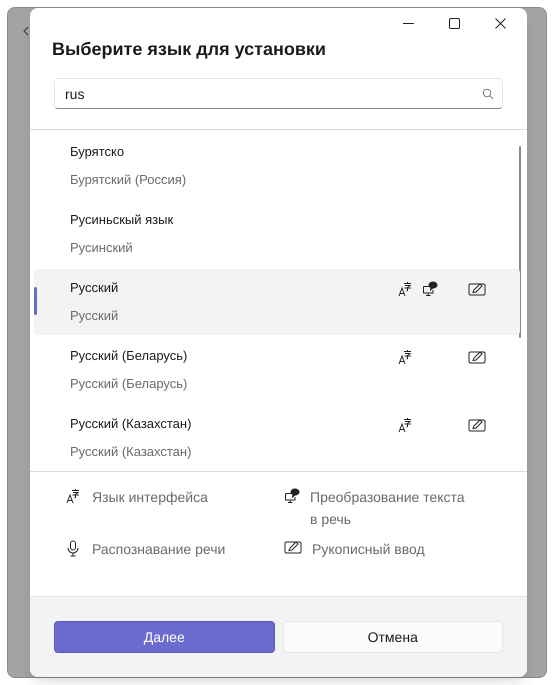 The height and width of the screenshot is (685, 553). Describe the element at coordinates (488, 94) in the screenshot. I see `search-icon` at that location.